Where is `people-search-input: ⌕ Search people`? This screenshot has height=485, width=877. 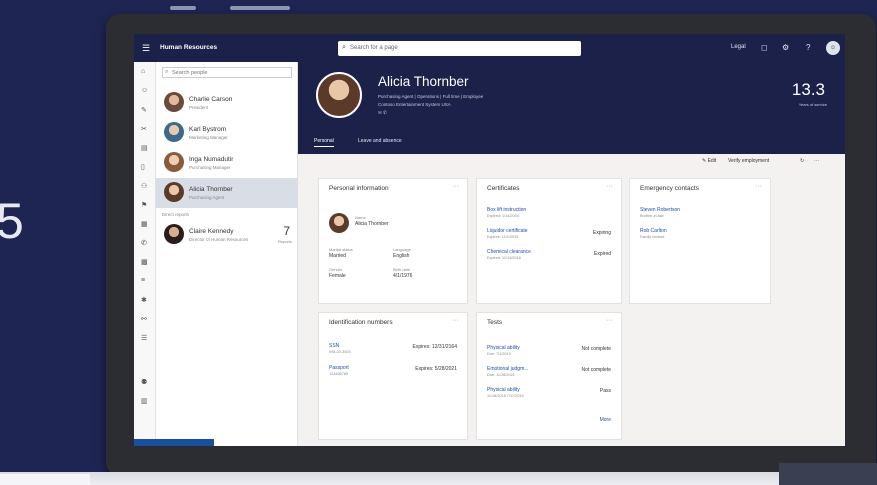 people-search-input: ⌕ Search people is located at coordinates (227, 72).